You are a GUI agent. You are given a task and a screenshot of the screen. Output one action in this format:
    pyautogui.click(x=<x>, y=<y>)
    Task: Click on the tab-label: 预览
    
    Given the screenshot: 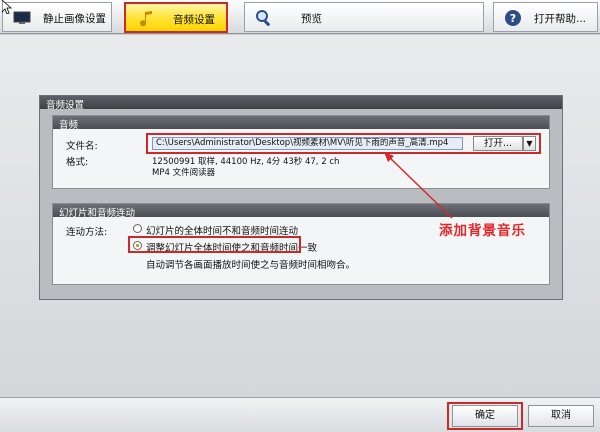 What is the action you would take?
    pyautogui.click(x=311, y=19)
    